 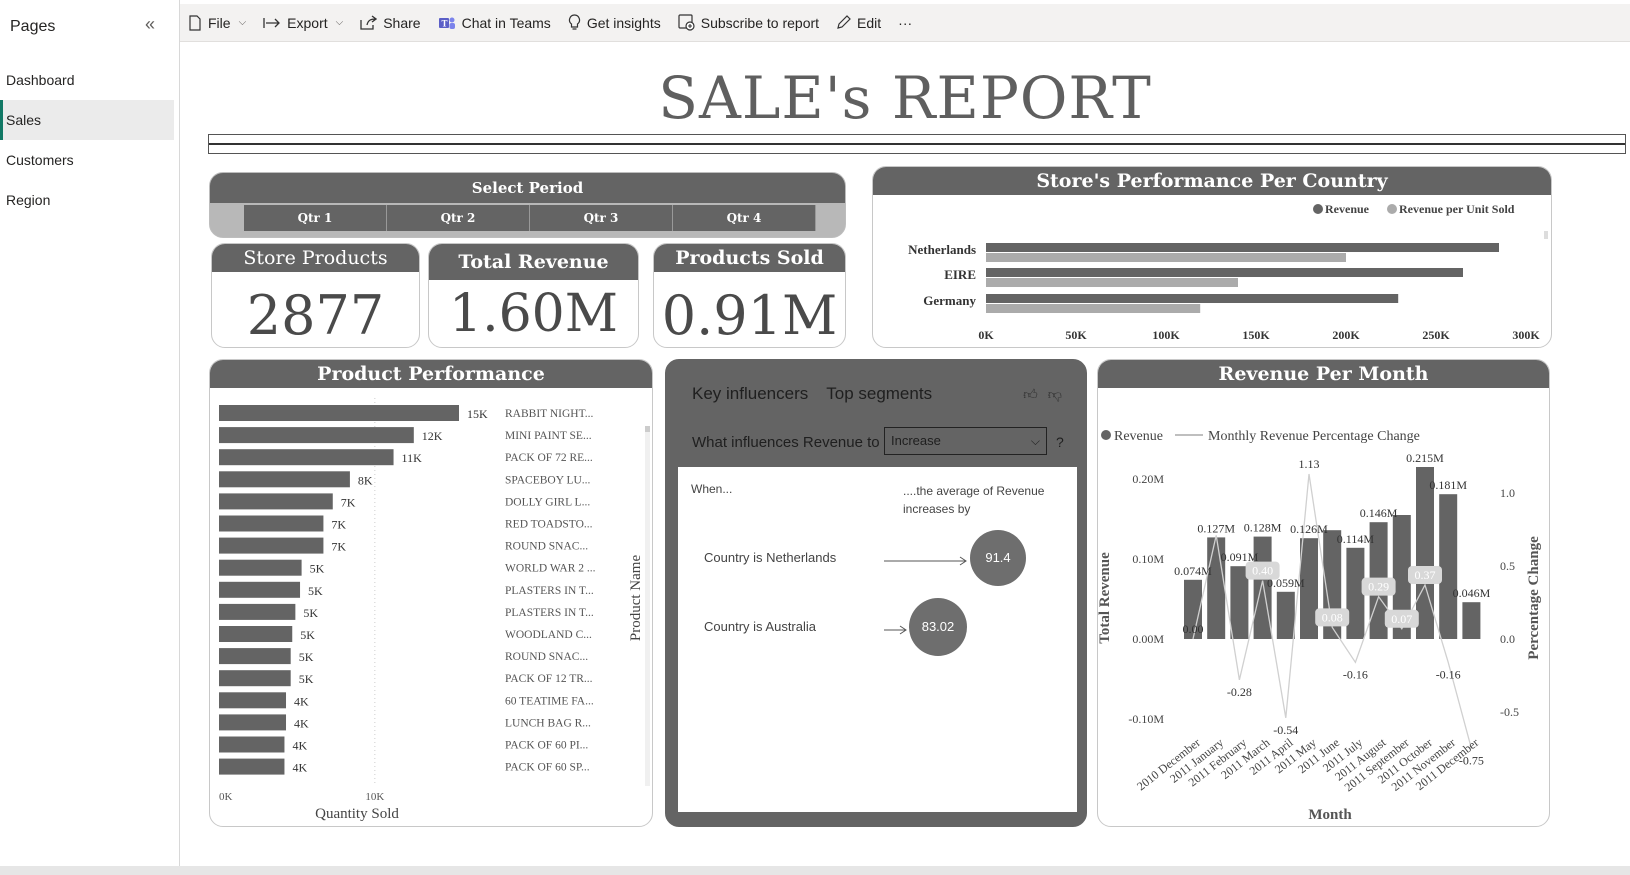 I want to click on share-icon, so click(x=369, y=22).